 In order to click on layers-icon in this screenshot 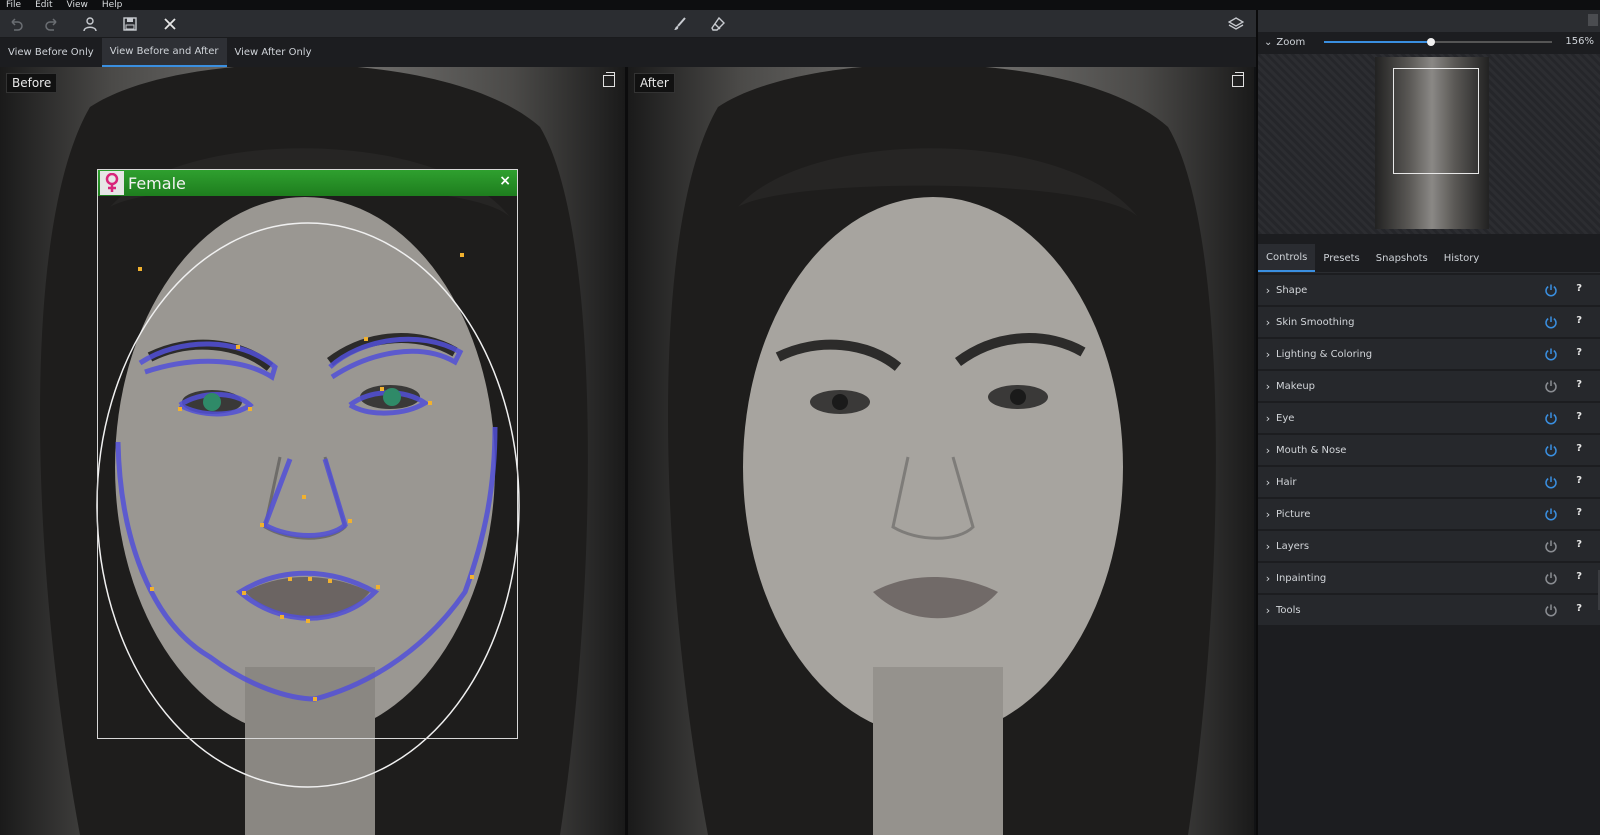, I will do `click(1236, 24)`.